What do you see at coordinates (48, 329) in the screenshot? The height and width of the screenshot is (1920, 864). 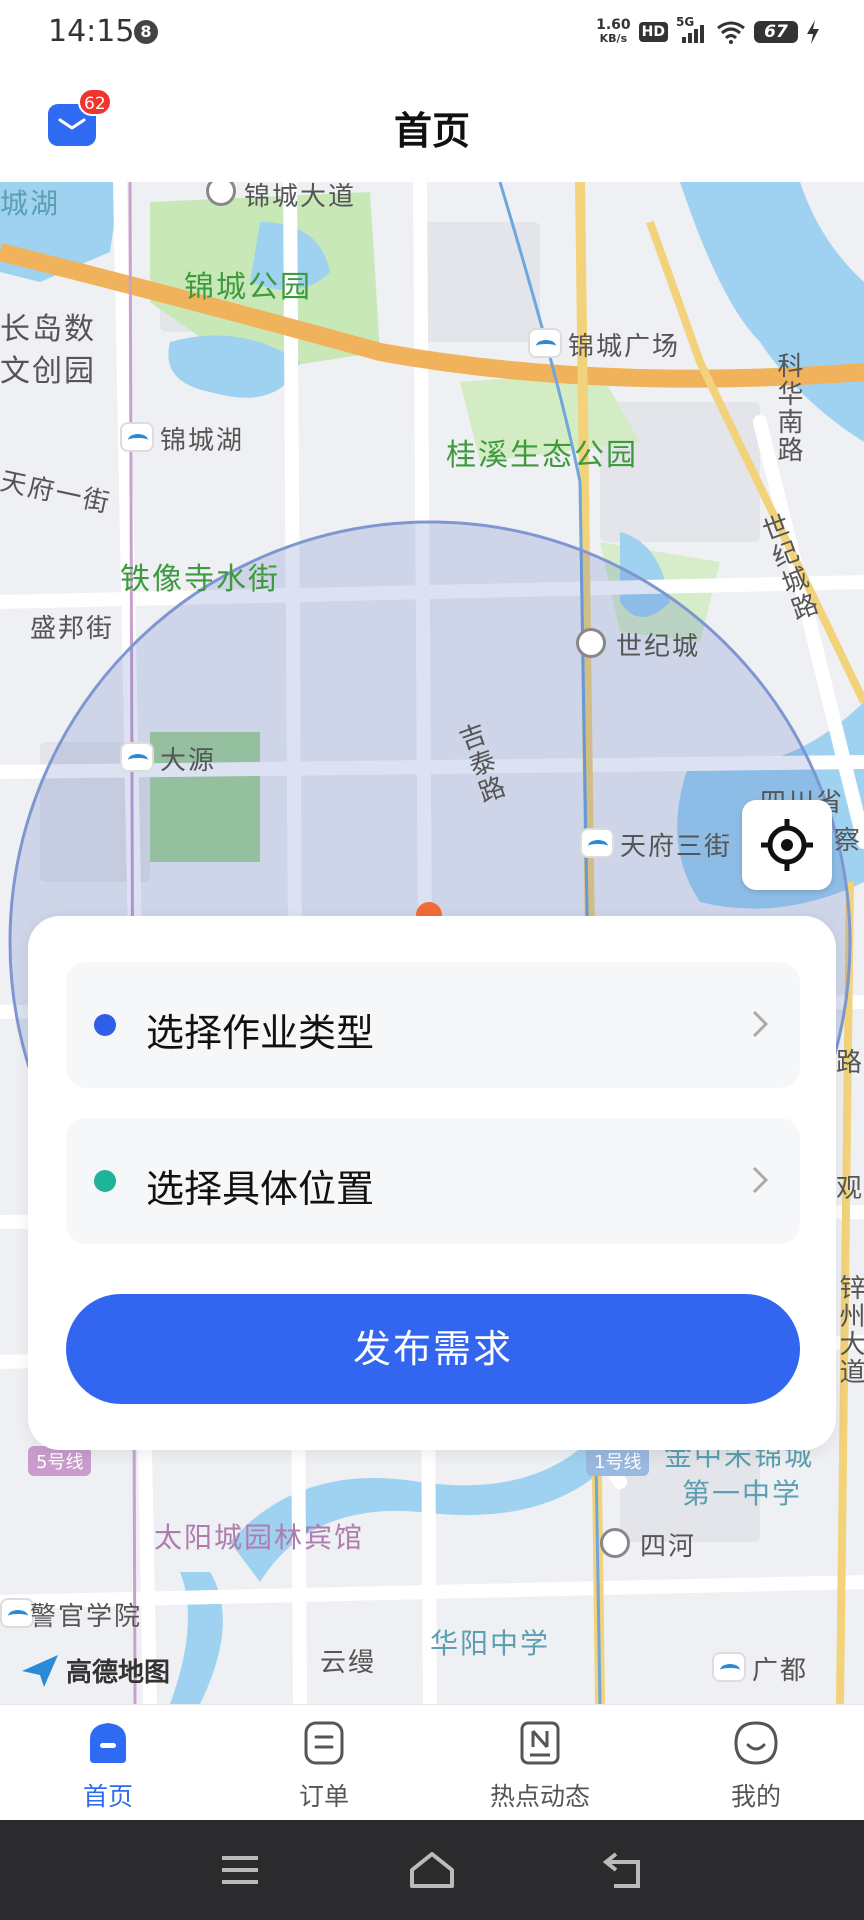 I see `map-label: 长岛数` at bounding box center [48, 329].